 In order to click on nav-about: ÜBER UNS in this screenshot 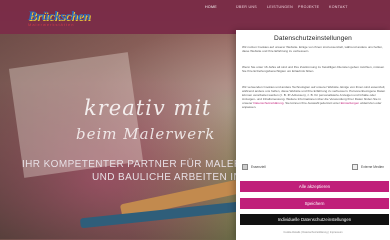, I will do `click(251, 7)`.